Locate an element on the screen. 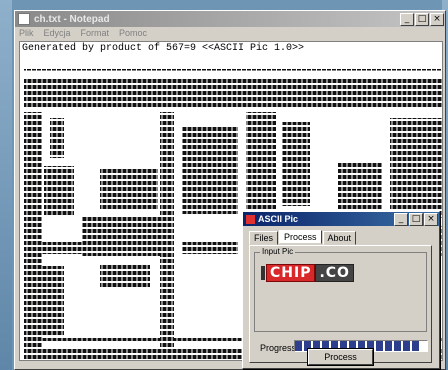  menu-file: Plik is located at coordinates (26, 33).